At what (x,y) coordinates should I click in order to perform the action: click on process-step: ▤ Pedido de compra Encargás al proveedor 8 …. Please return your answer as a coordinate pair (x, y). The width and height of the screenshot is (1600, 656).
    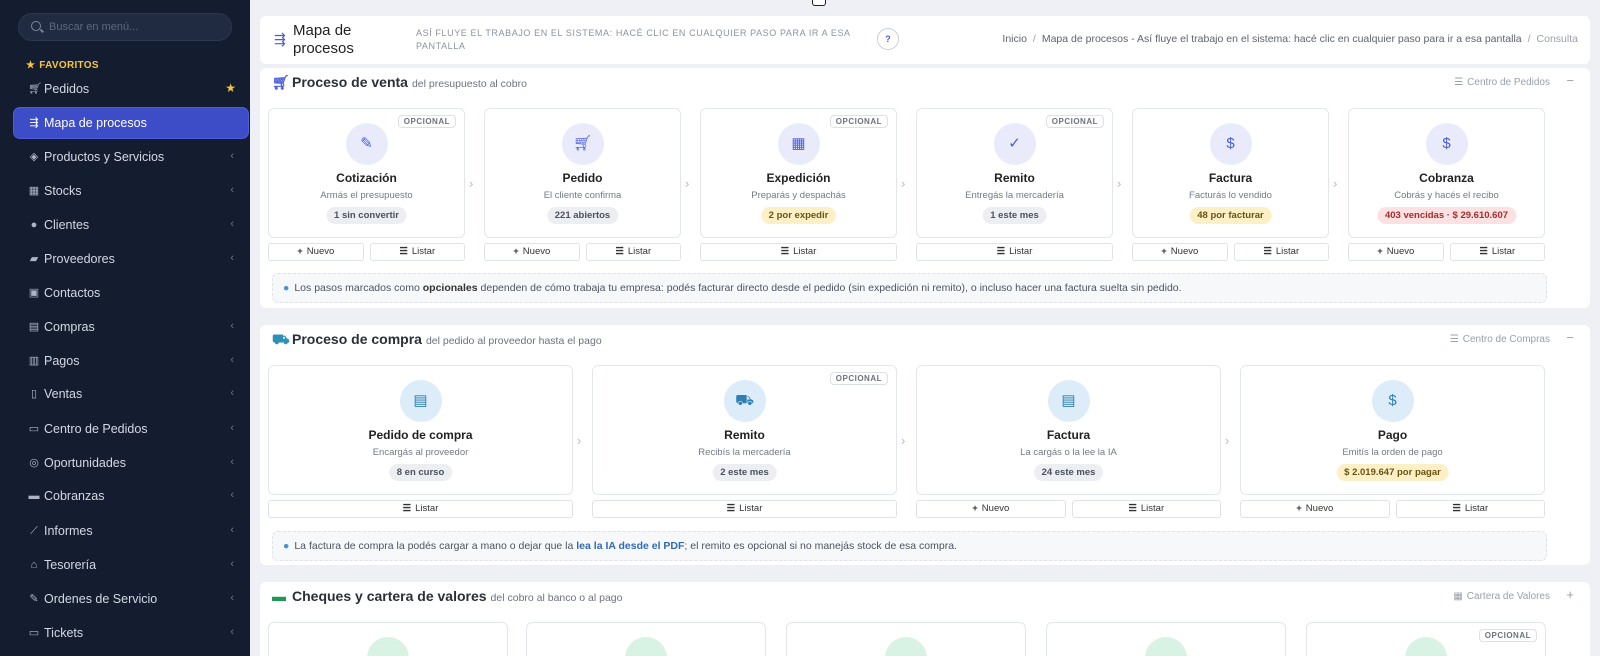
    Looking at the image, I should click on (420, 430).